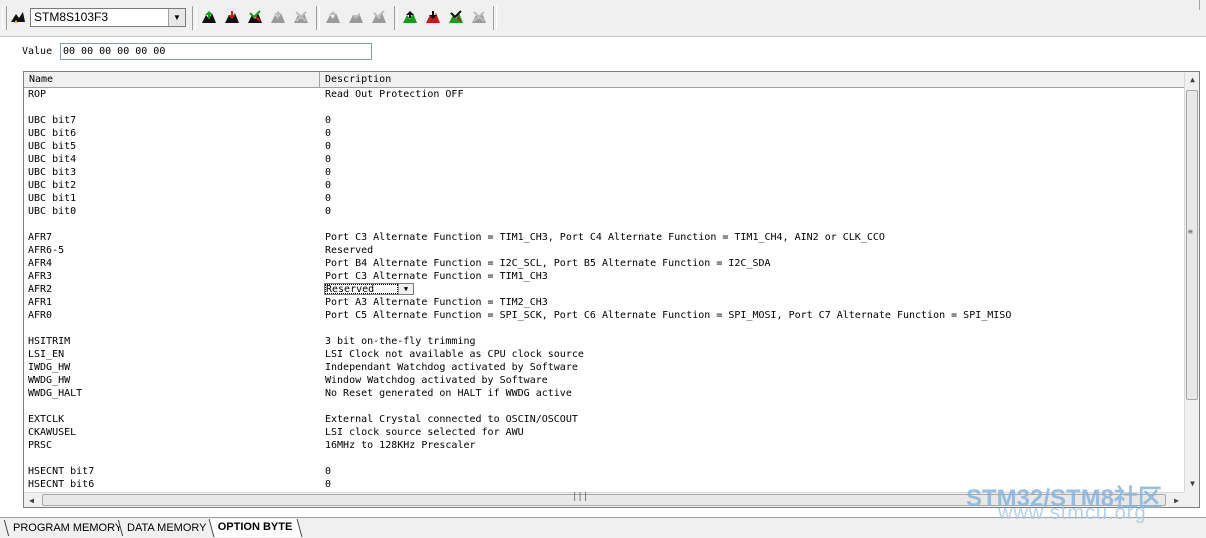 The image size is (1206, 538). I want to click on row-name: IWDG_HW, so click(49, 367).